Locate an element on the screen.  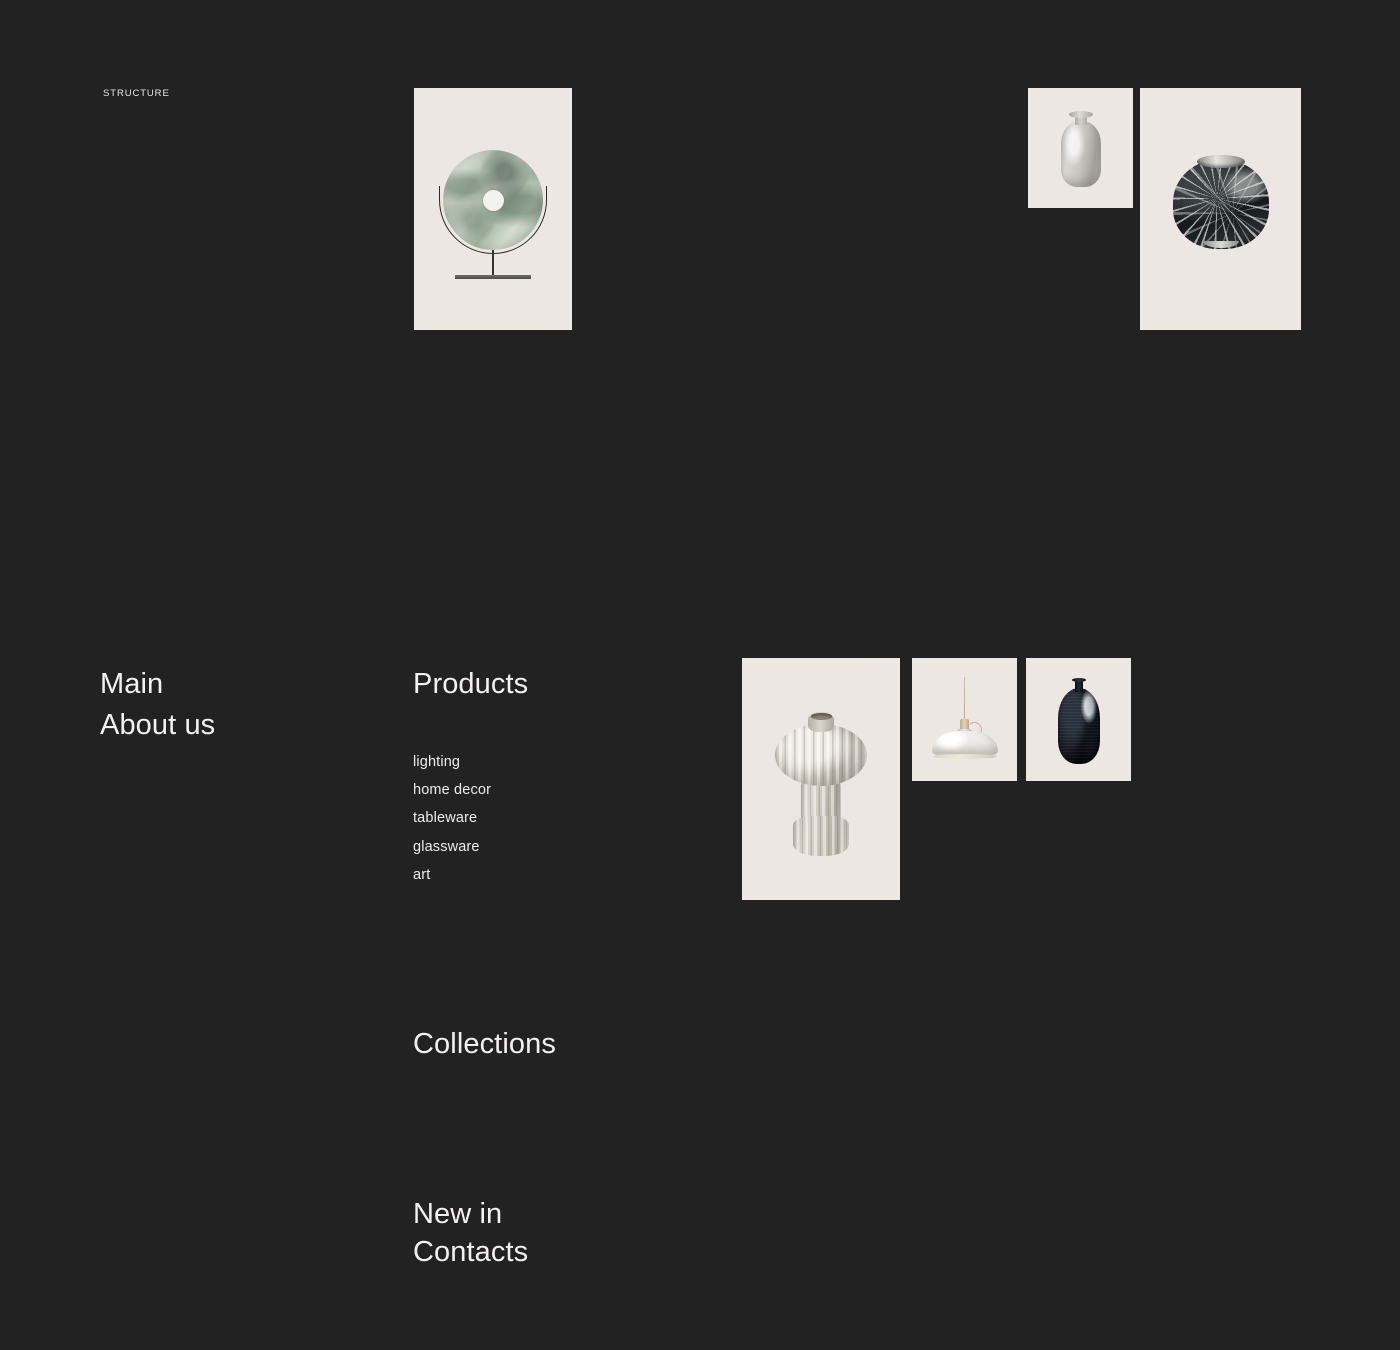
disc-stand-base is located at coordinates (493, 277).